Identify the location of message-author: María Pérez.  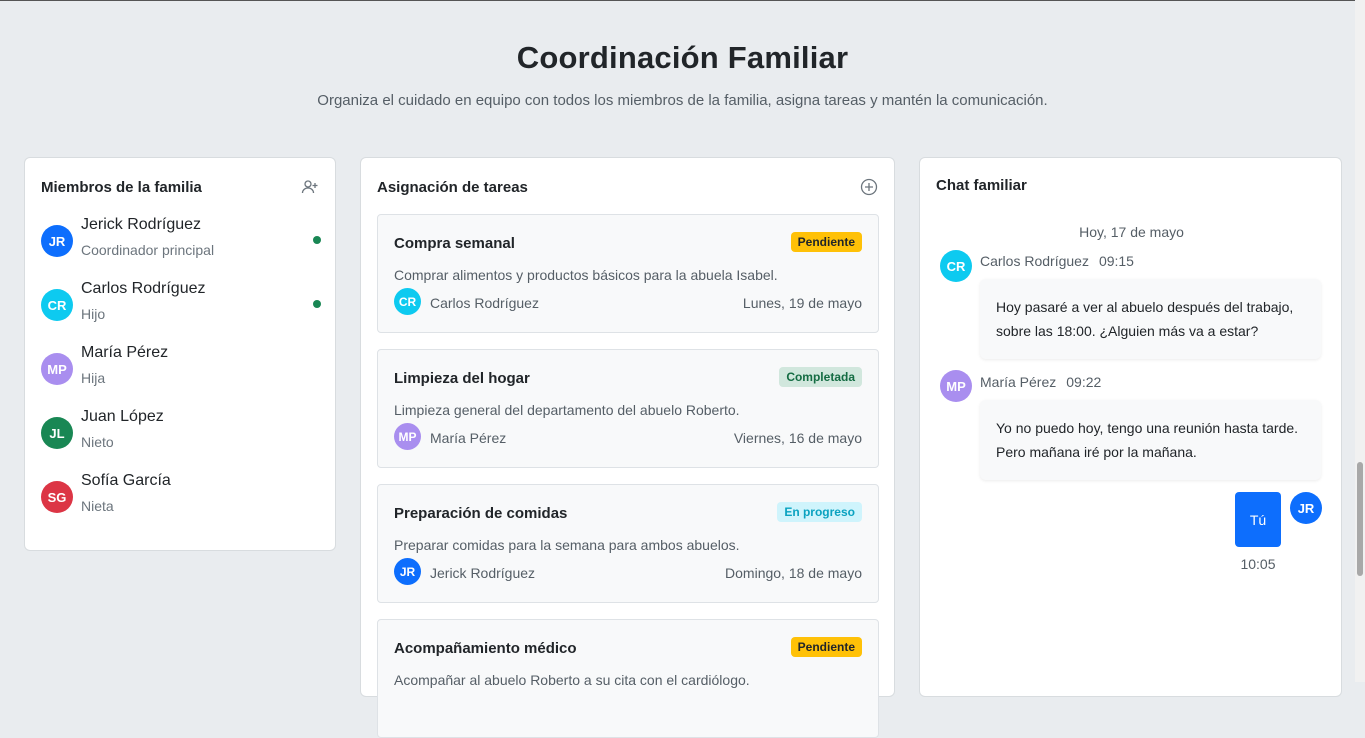
(1018, 382).